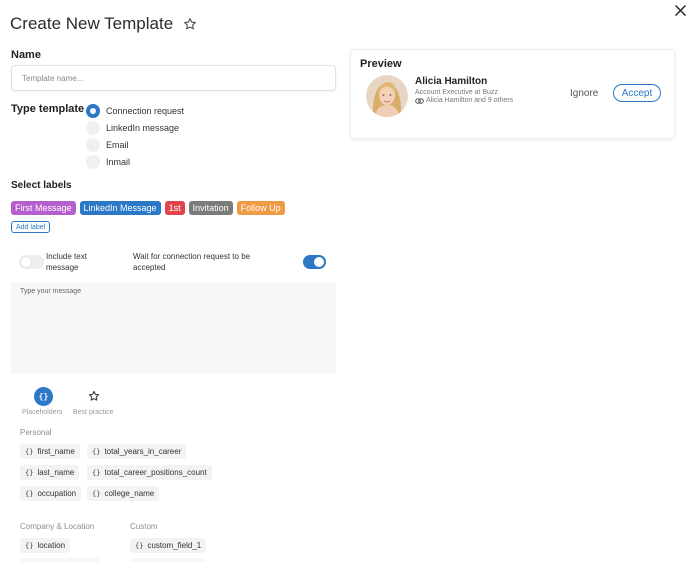 The image size is (688, 562). Describe the element at coordinates (143, 127) in the screenshot. I see `radio-label: LinkedIn message` at that location.